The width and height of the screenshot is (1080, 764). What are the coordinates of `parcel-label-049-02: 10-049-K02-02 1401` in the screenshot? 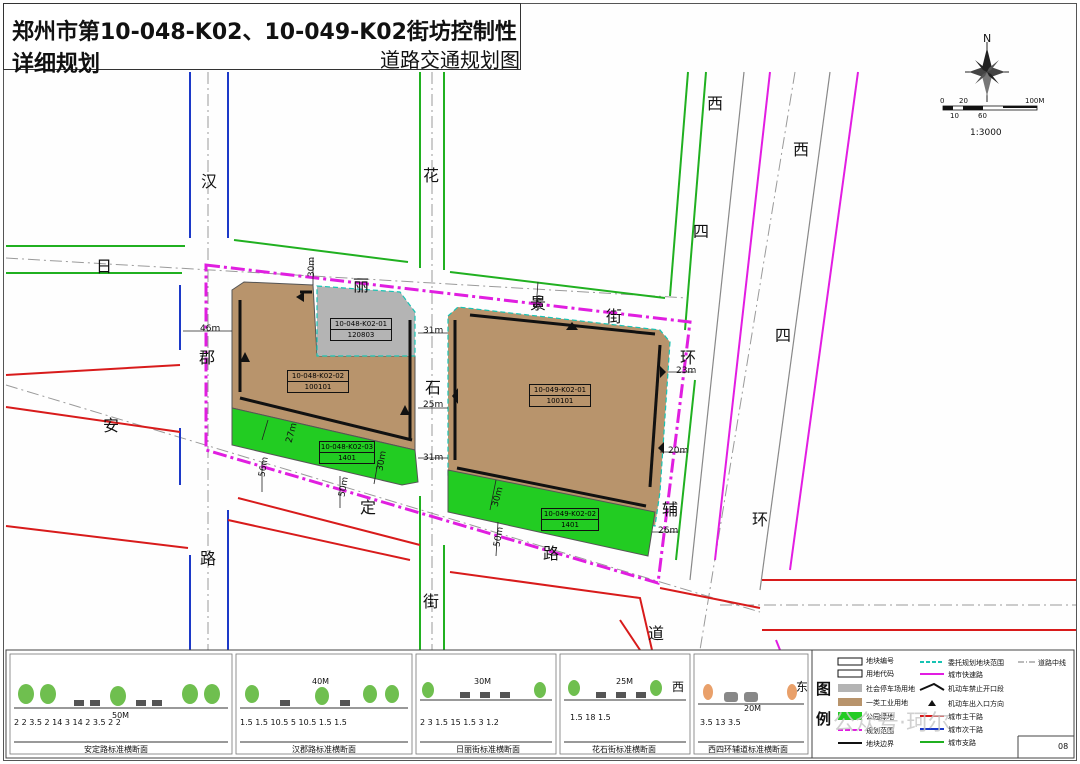 It's located at (570, 519).